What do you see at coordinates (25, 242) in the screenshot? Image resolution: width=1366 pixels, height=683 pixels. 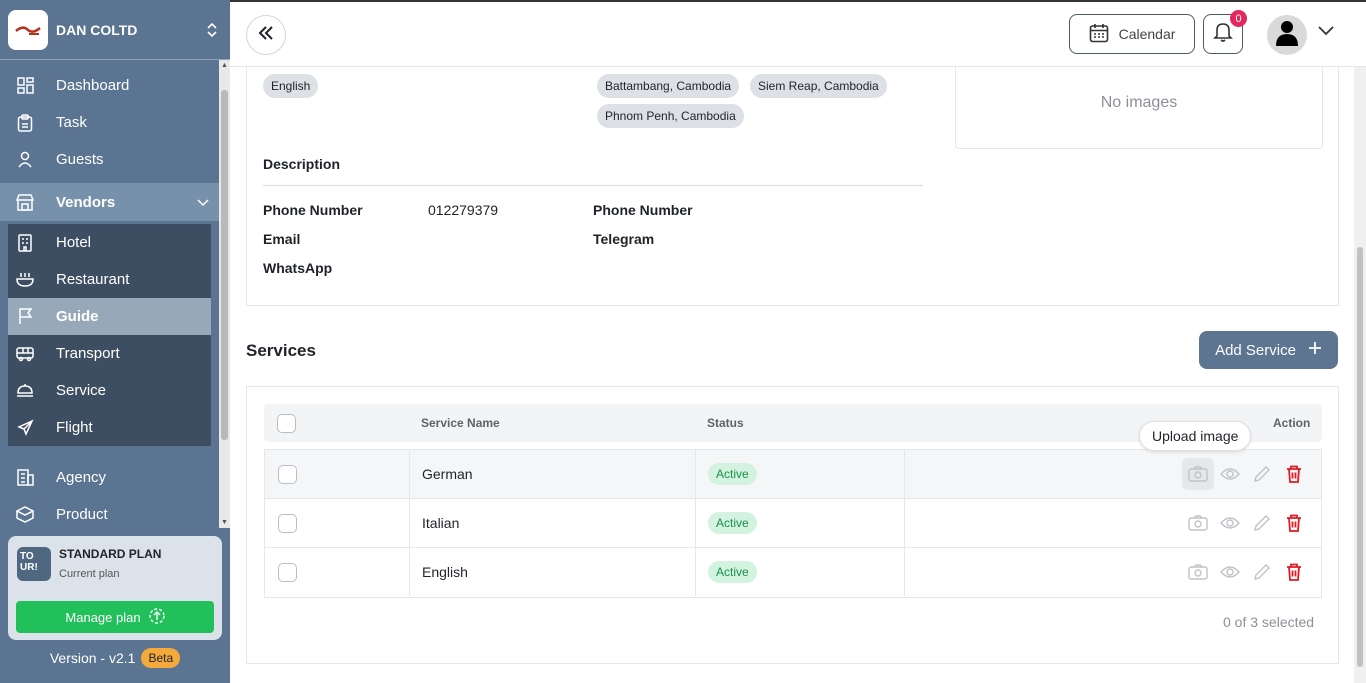 I see `building-icon` at bounding box center [25, 242].